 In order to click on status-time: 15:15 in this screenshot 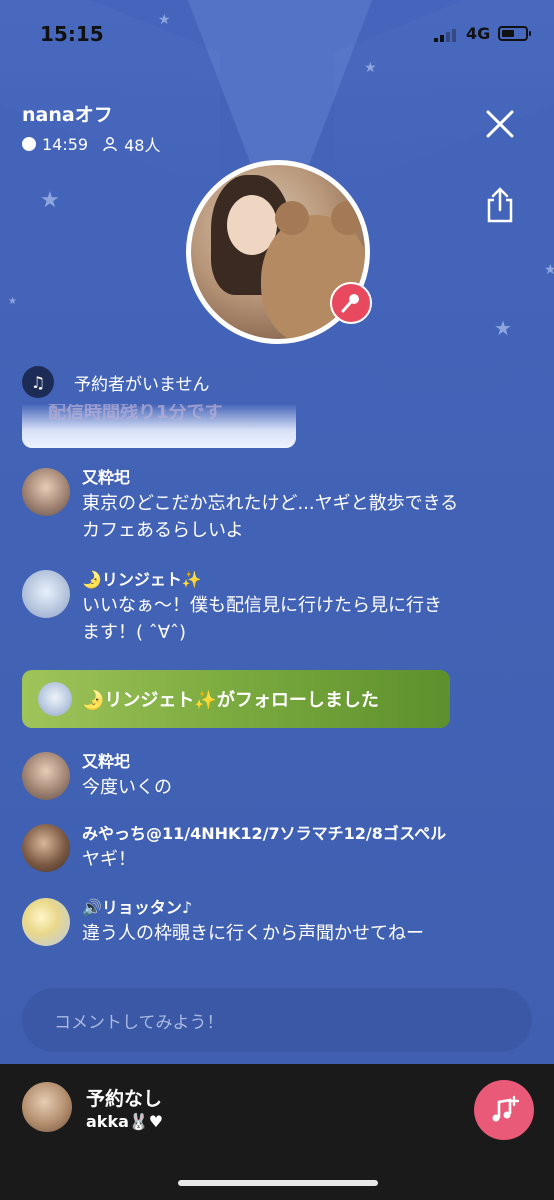, I will do `click(72, 34)`.